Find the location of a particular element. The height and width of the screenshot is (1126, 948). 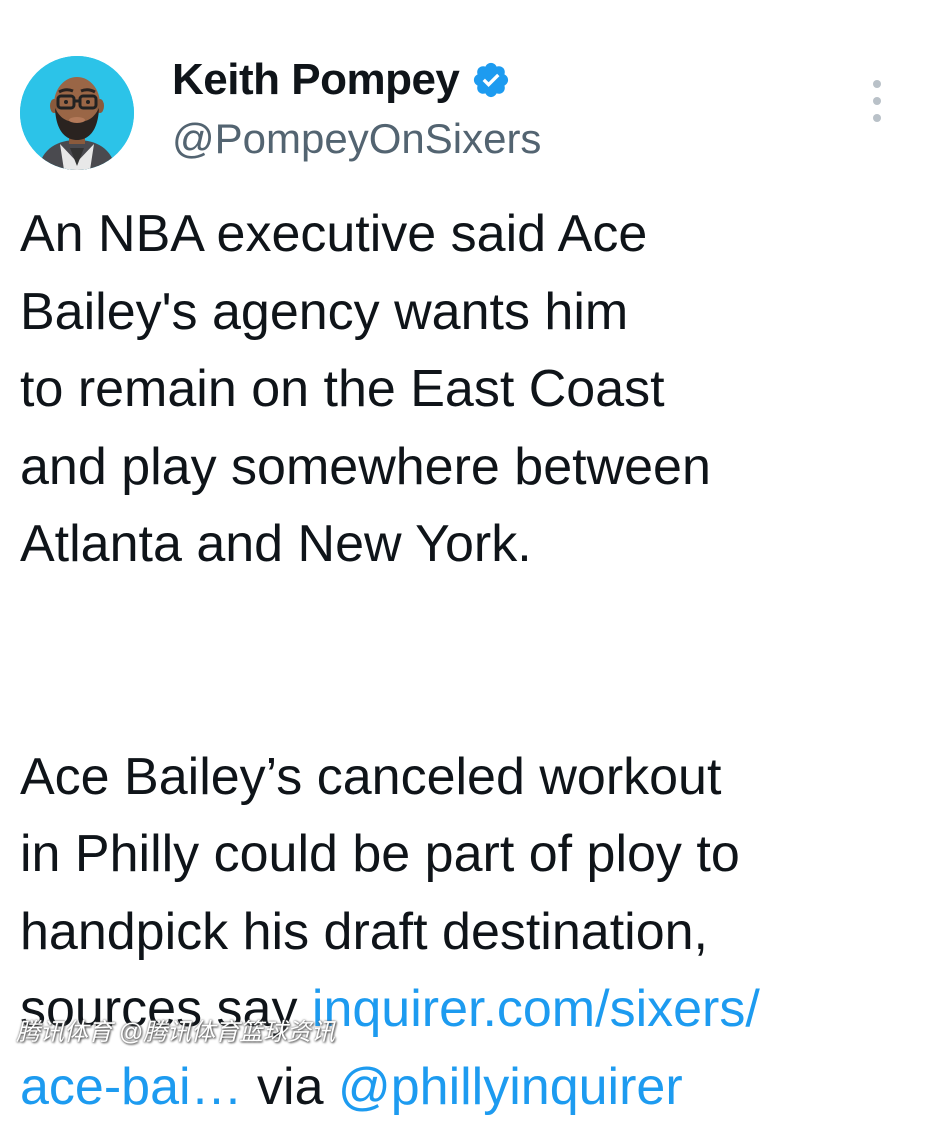

tweet-line: An NBA executive said Ace is located at coordinates (475, 235).